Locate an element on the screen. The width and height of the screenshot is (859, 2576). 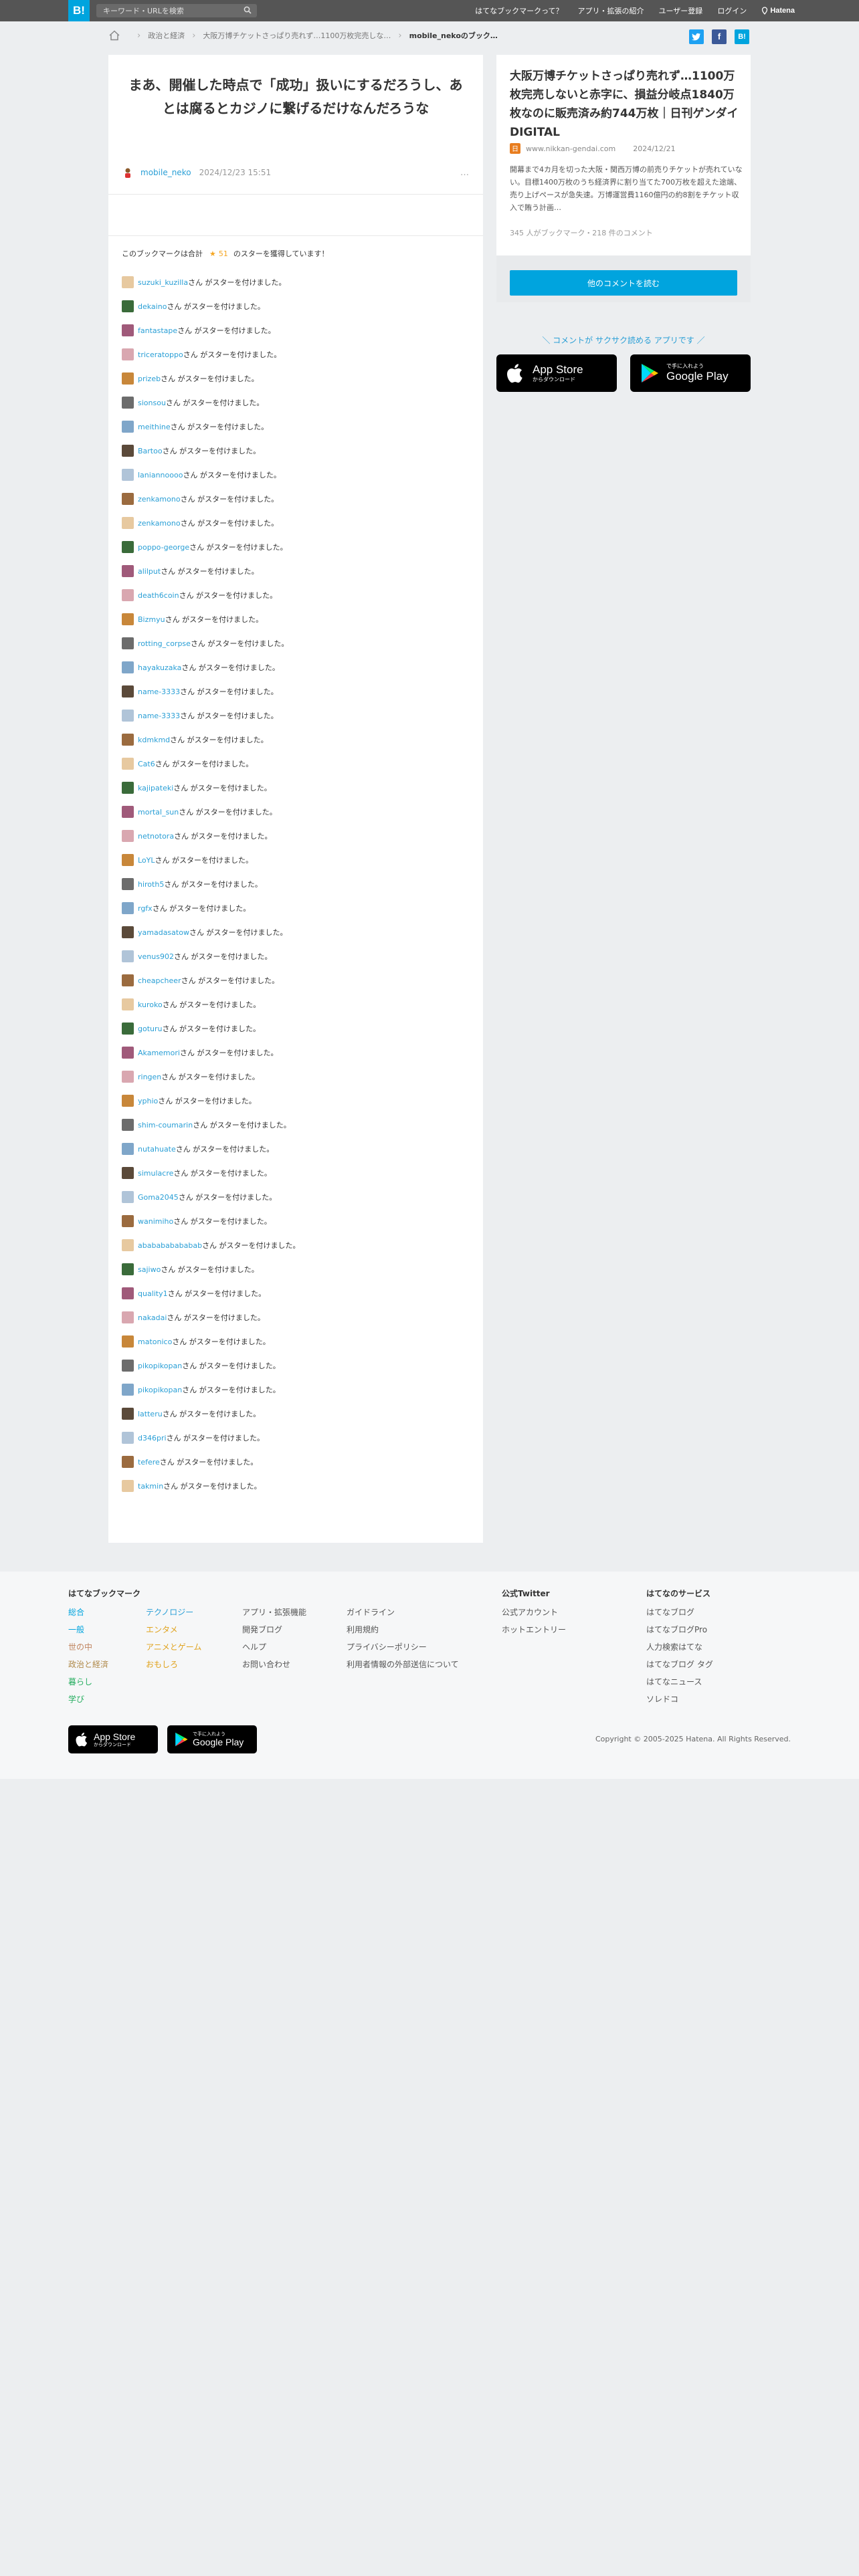
footer-link: 学び is located at coordinates (76, 1699).